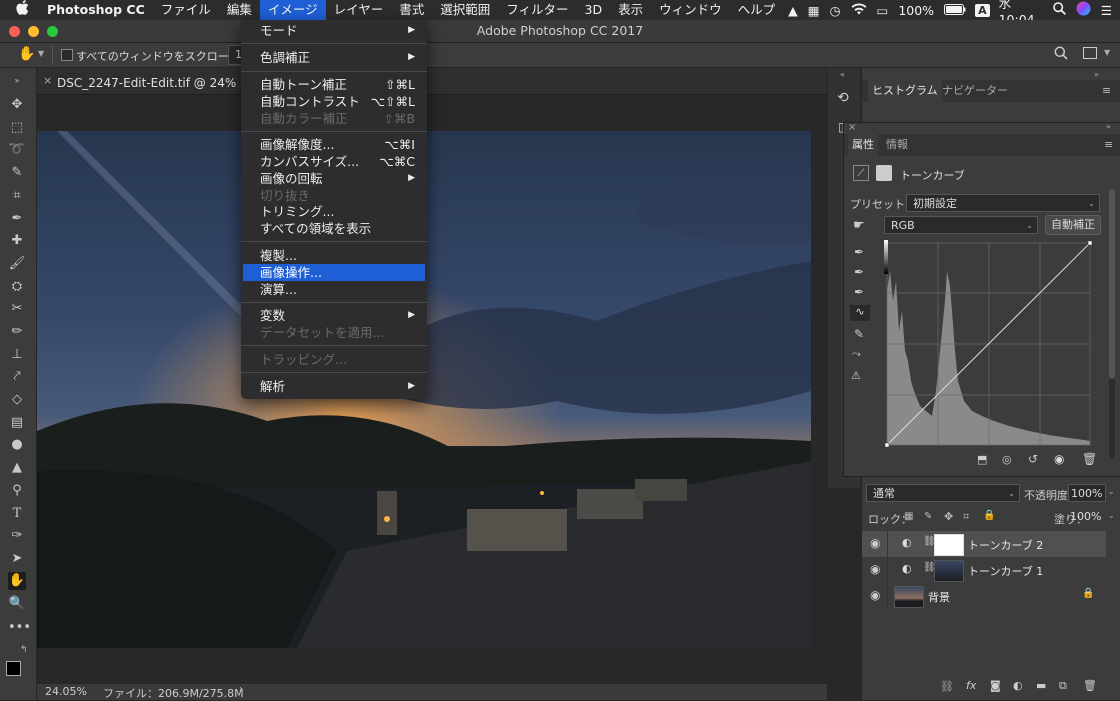  I want to click on workspace-icon, so click(1090, 53).